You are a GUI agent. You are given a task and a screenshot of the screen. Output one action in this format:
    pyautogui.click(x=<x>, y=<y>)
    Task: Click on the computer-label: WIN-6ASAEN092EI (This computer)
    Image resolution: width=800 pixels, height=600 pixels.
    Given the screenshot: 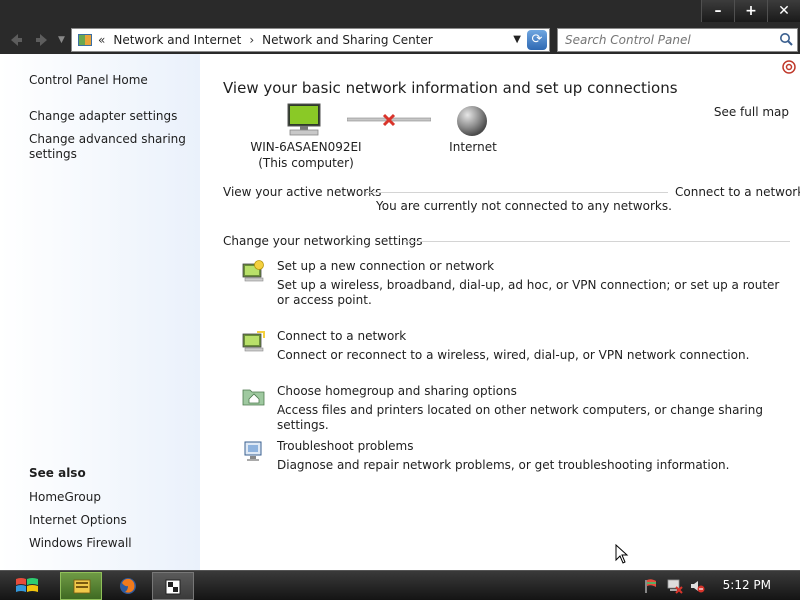 What is the action you would take?
    pyautogui.click(x=306, y=155)
    